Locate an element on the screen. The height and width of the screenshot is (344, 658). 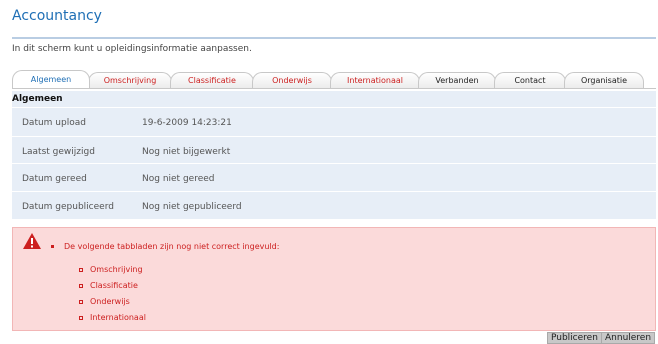
row-label: Laatst gewijzigd is located at coordinates (58, 152).